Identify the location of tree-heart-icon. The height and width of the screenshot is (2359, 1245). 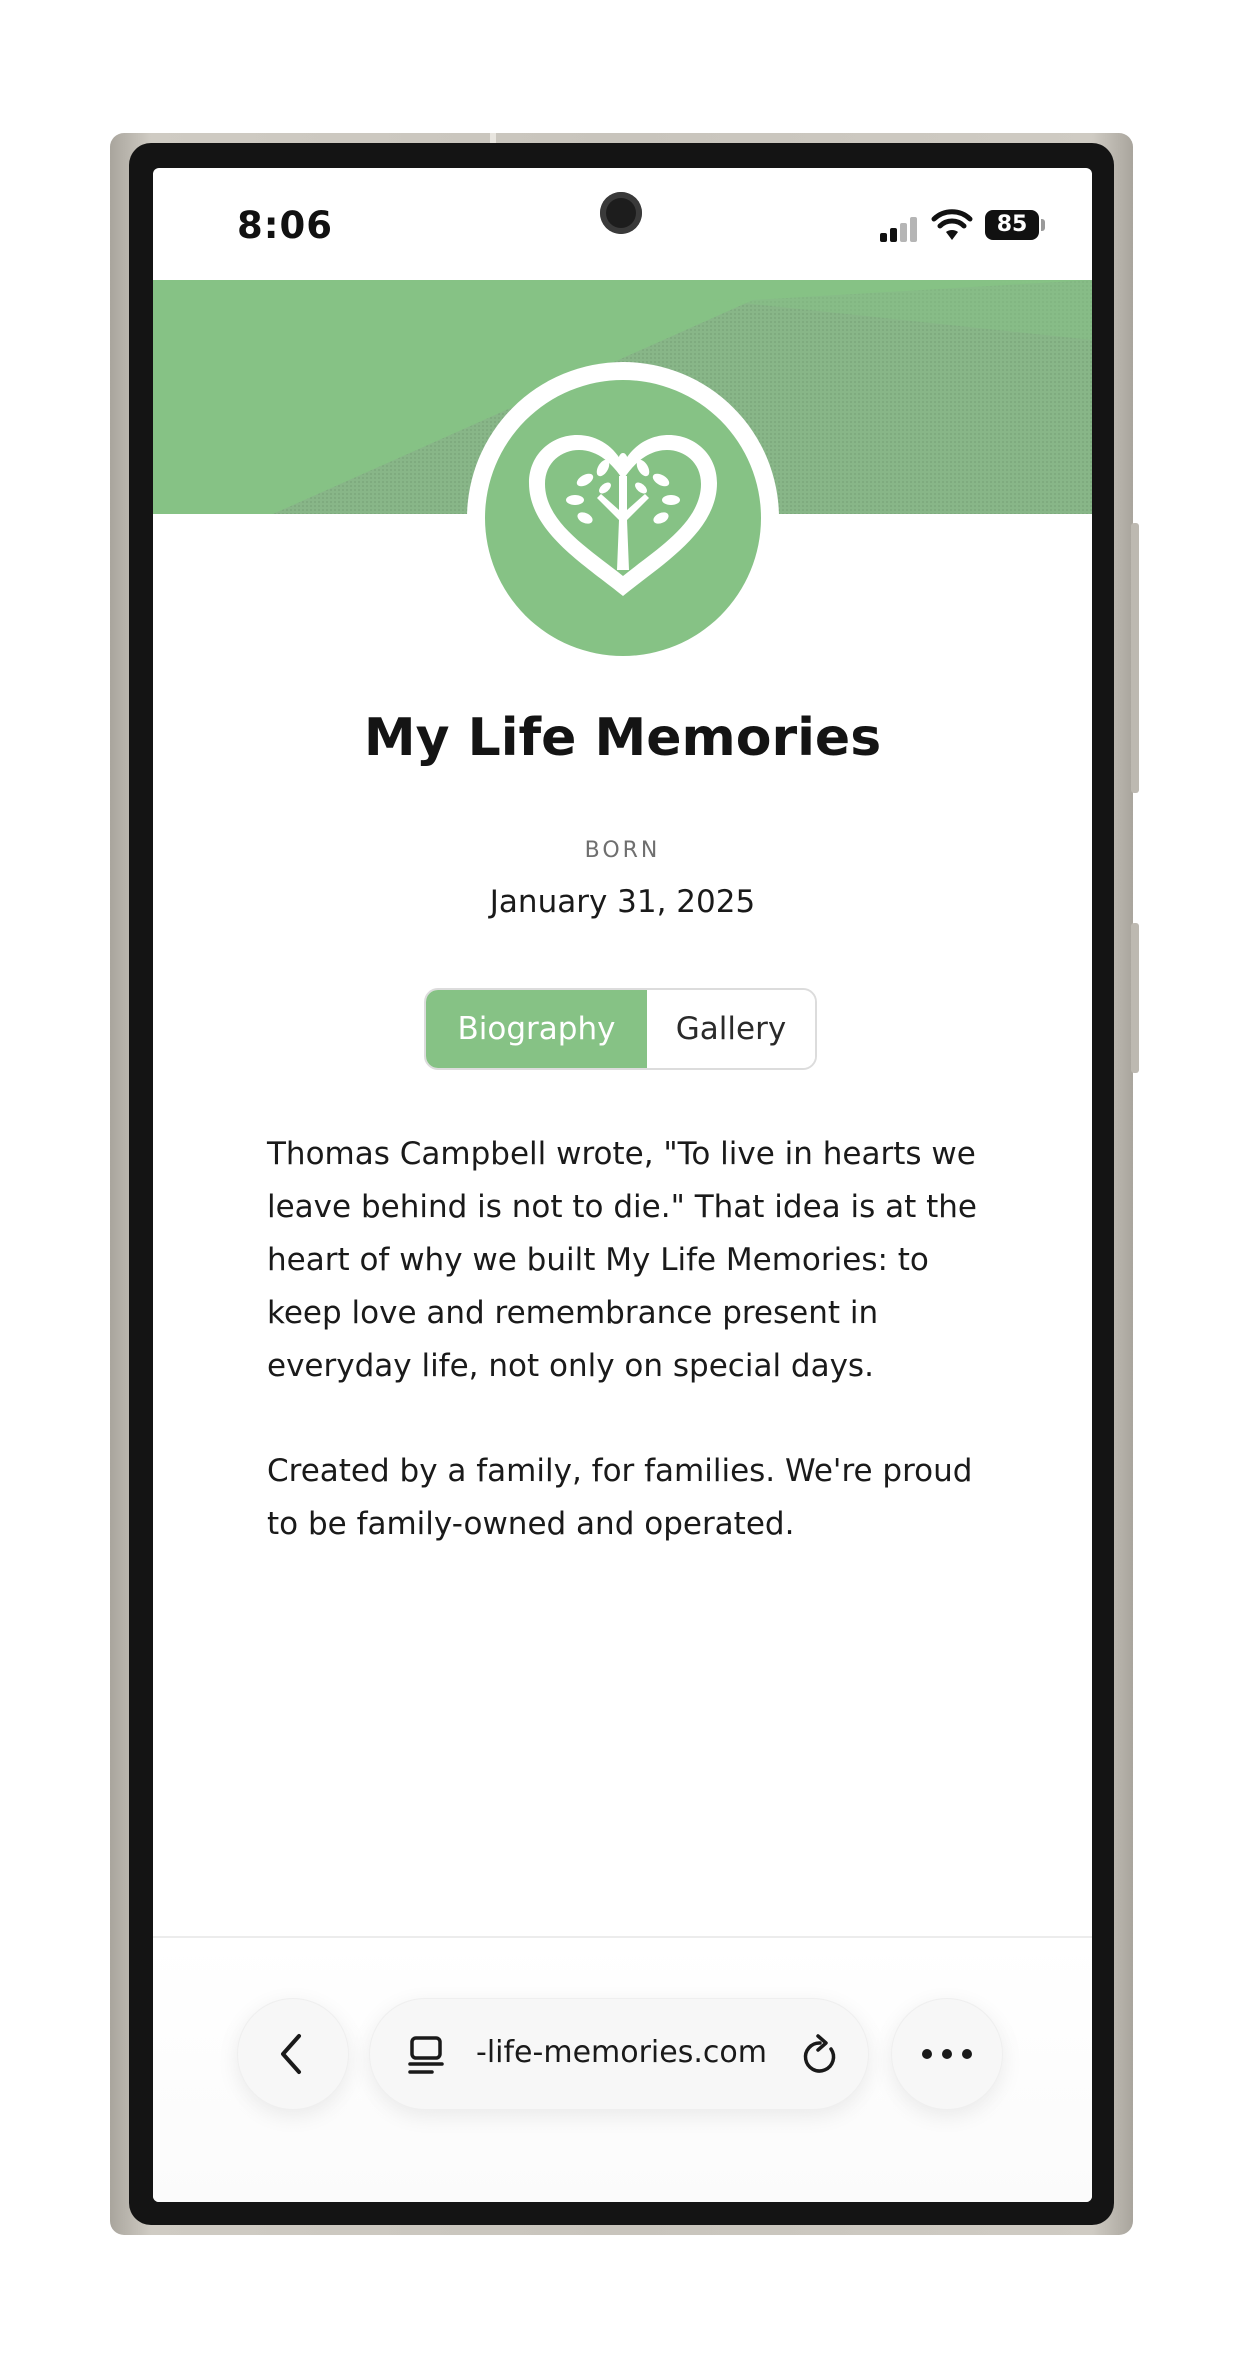
(623, 515).